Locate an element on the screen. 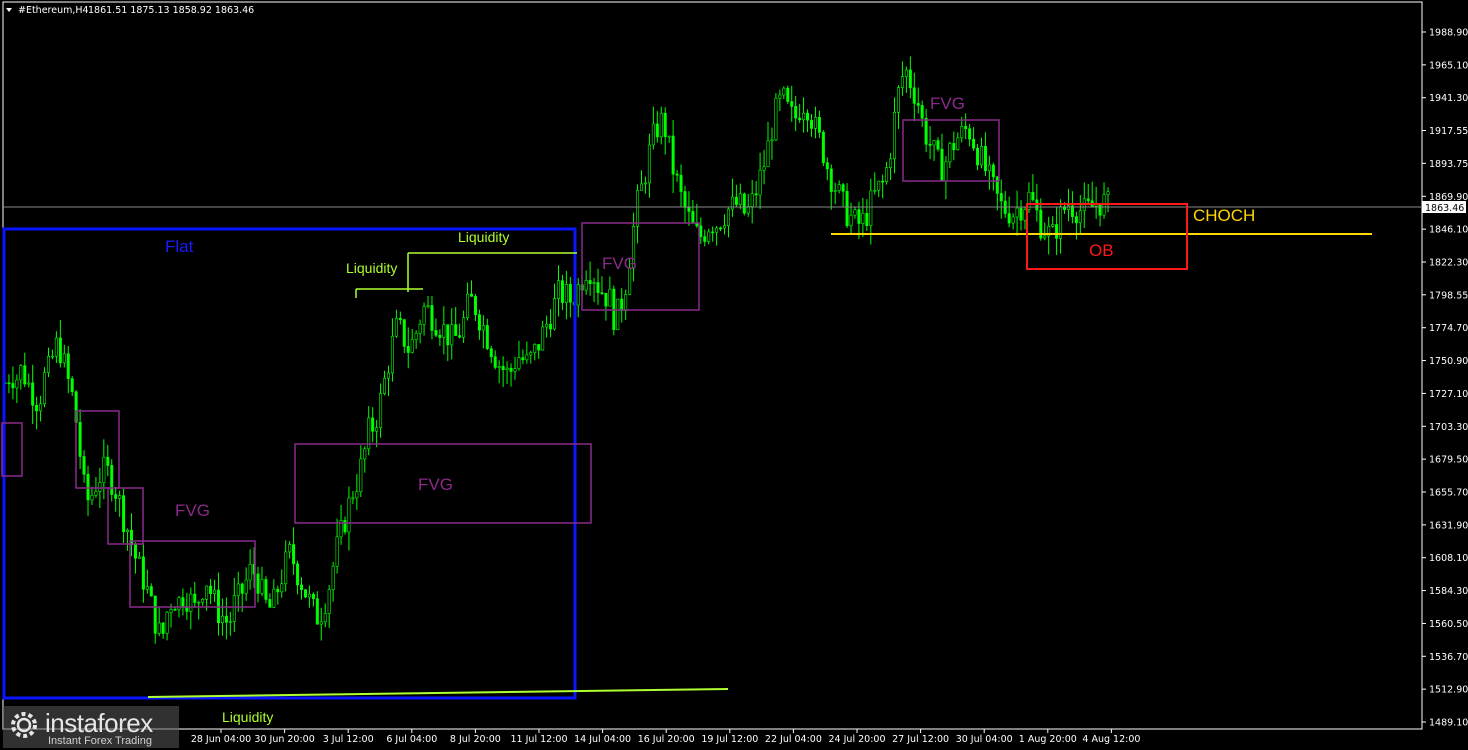  fvg-label-1: FVG is located at coordinates (192, 510).